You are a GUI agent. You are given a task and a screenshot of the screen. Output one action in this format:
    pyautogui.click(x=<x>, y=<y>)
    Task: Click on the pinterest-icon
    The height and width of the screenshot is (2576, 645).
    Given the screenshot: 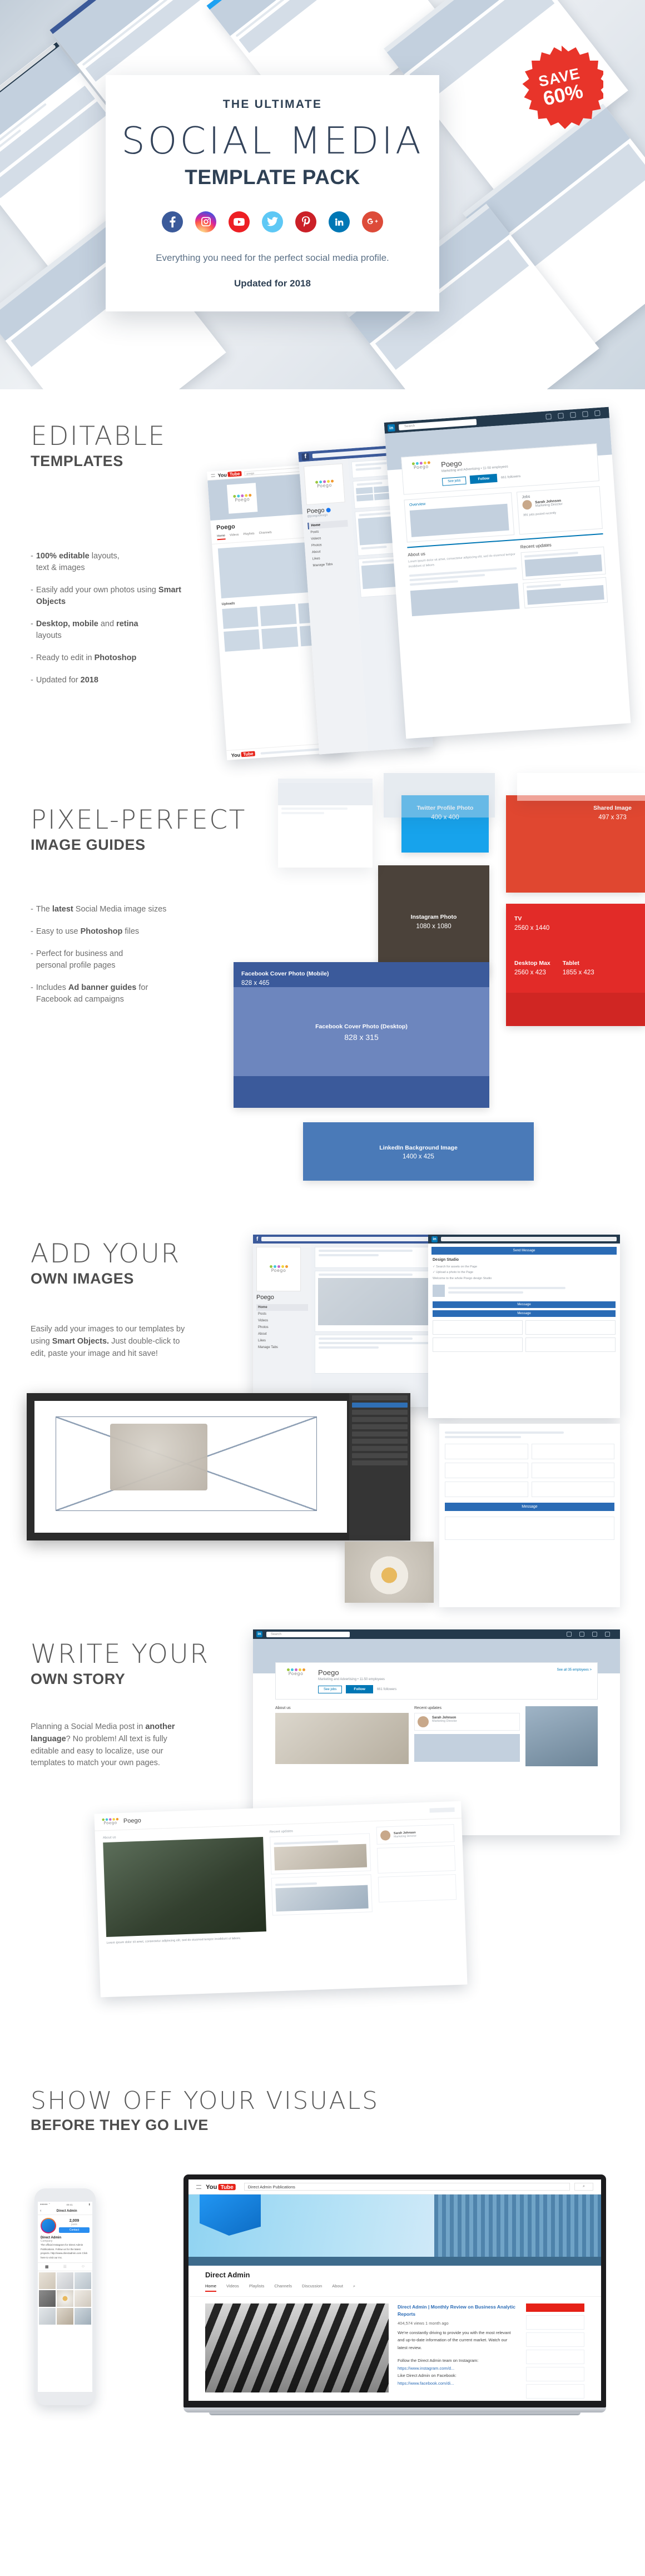 What is the action you would take?
    pyautogui.click(x=305, y=221)
    